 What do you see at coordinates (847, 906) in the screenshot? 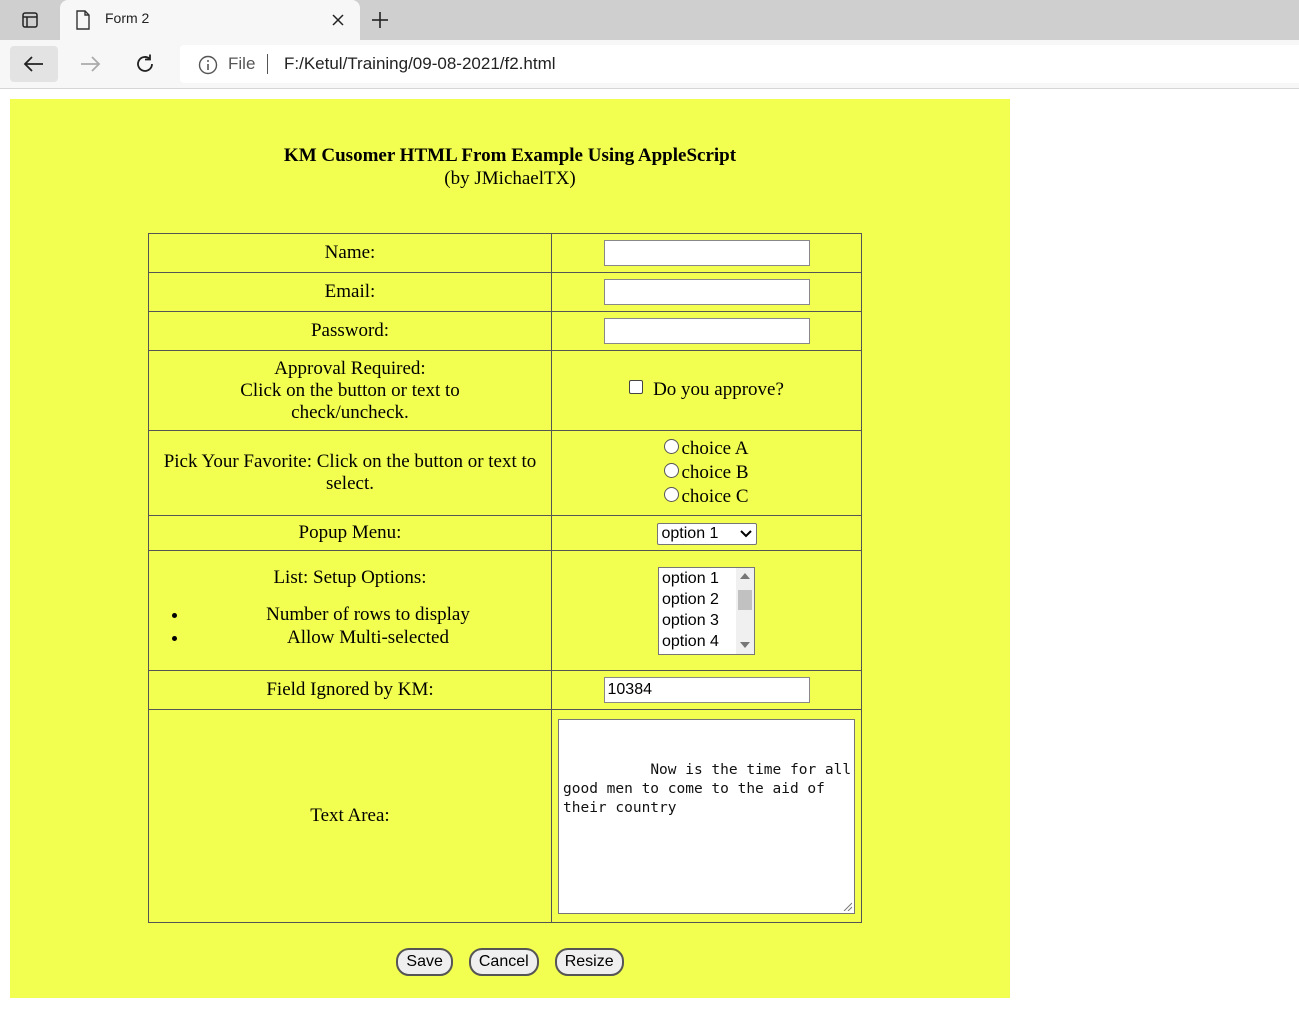
I see `resize-grip-icon` at bounding box center [847, 906].